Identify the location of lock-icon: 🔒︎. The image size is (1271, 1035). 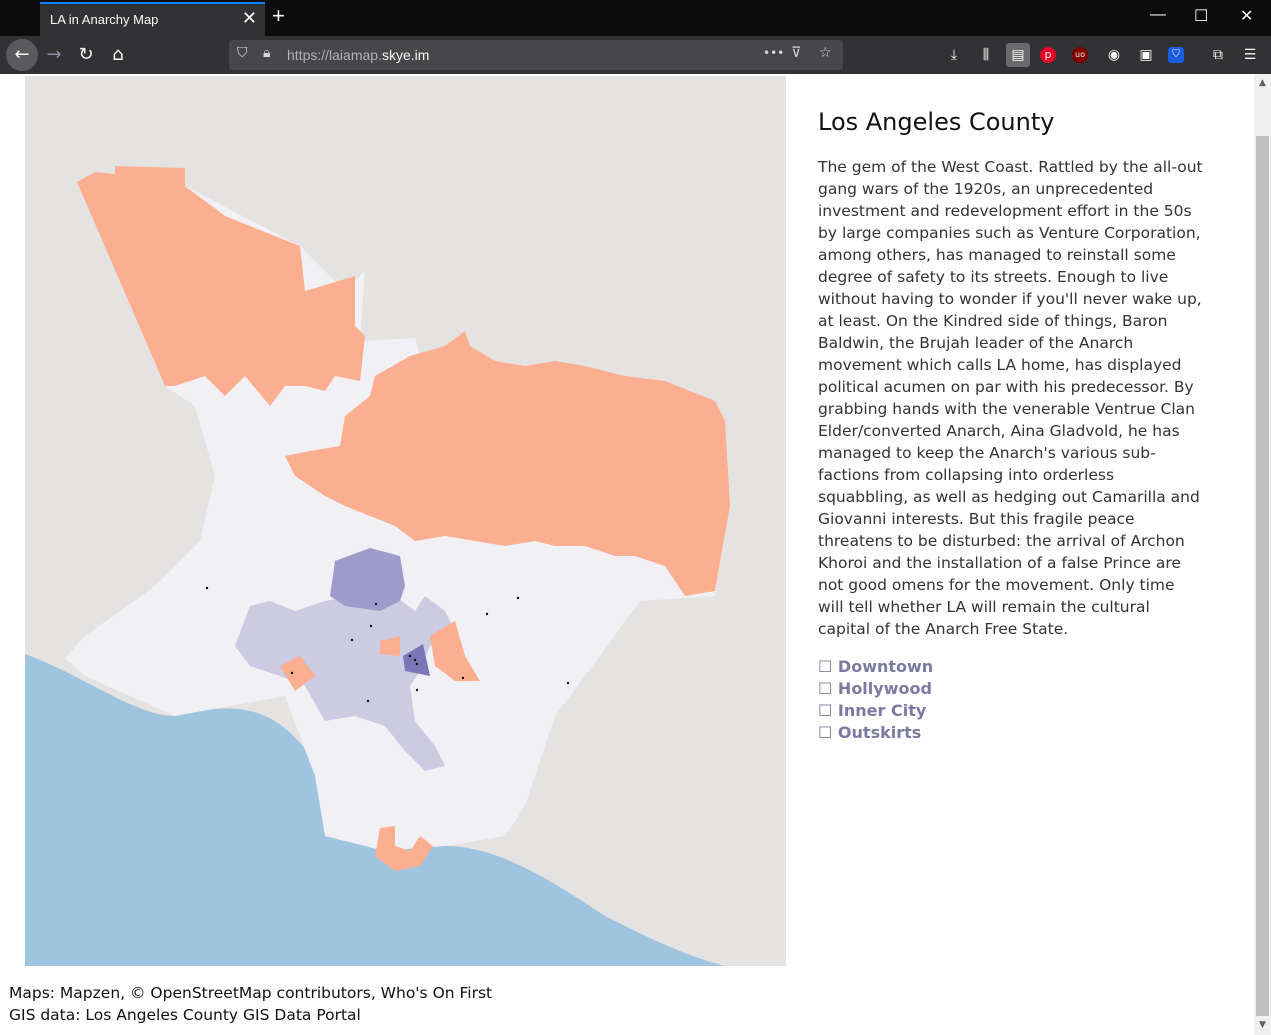
(266, 53).